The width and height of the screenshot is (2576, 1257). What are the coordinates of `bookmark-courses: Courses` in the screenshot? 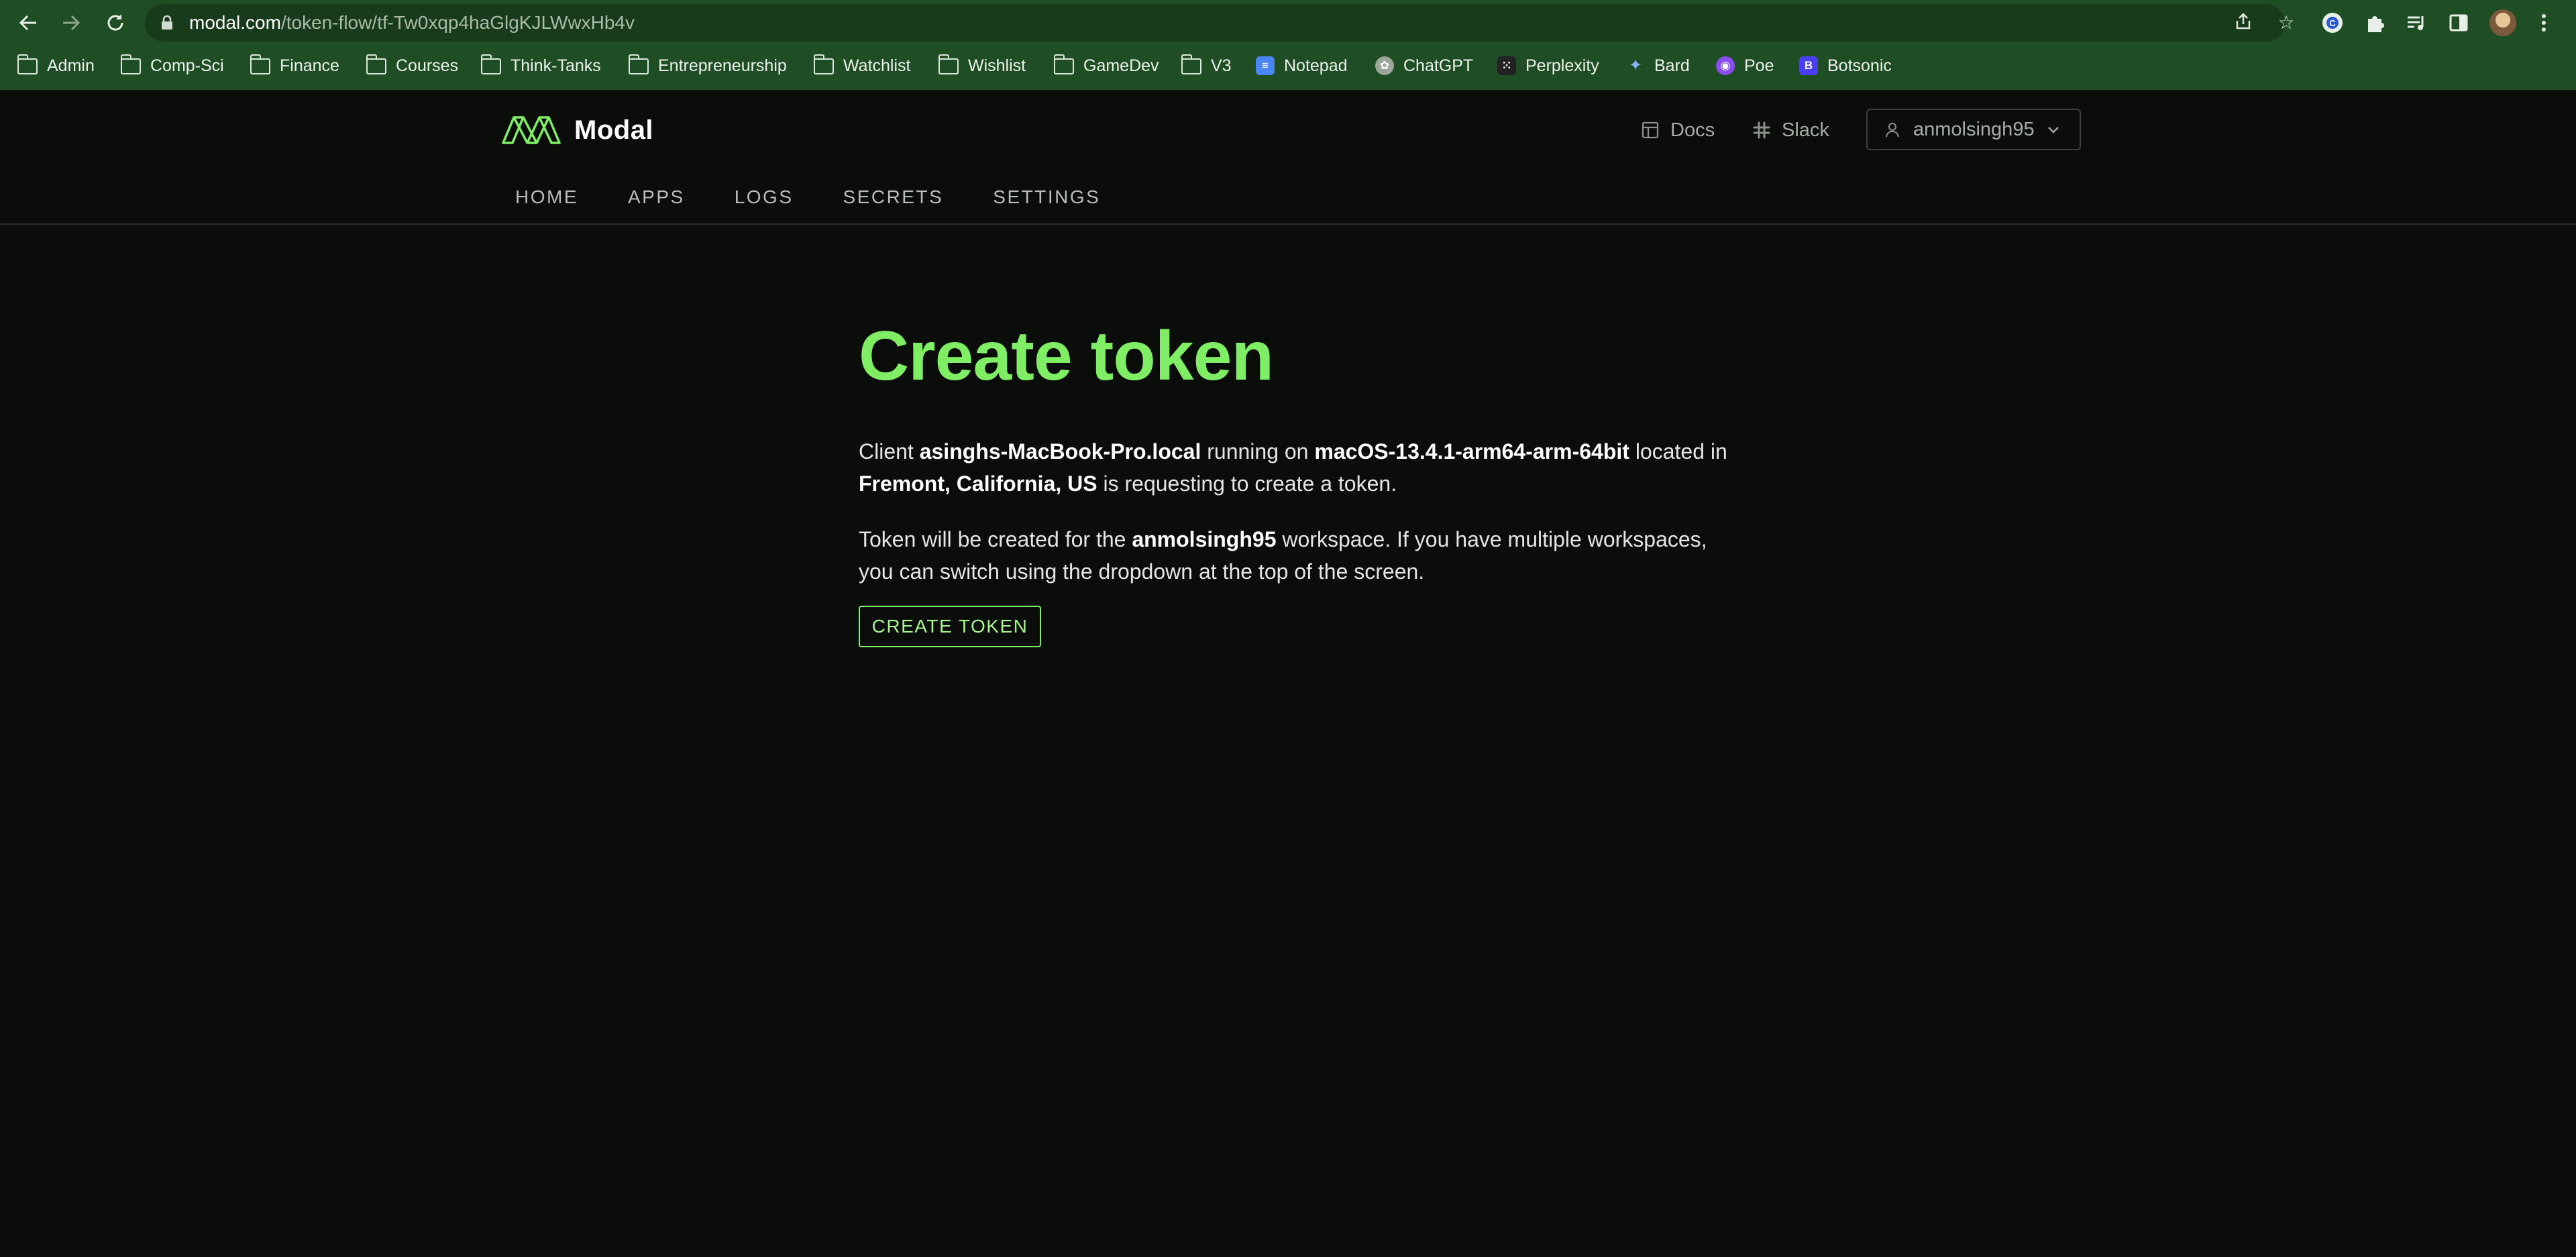 It's located at (412, 66).